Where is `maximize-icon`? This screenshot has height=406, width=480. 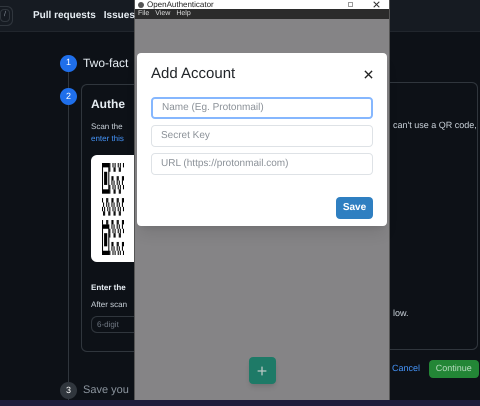 maximize-icon is located at coordinates (350, 4).